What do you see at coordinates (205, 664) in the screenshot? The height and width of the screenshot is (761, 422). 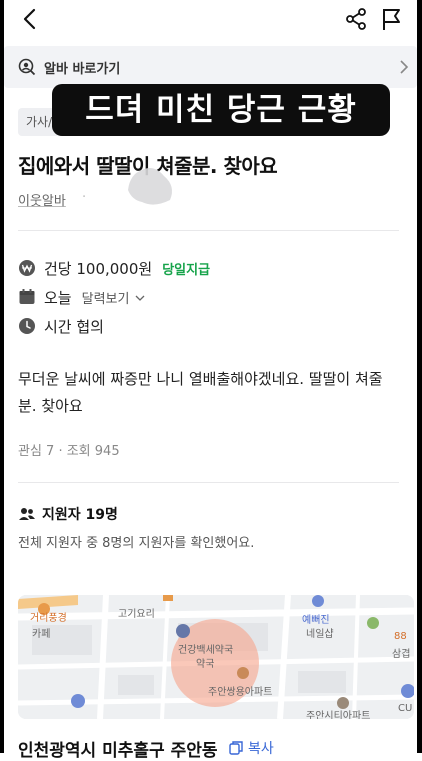 I see `map-label: 약국` at bounding box center [205, 664].